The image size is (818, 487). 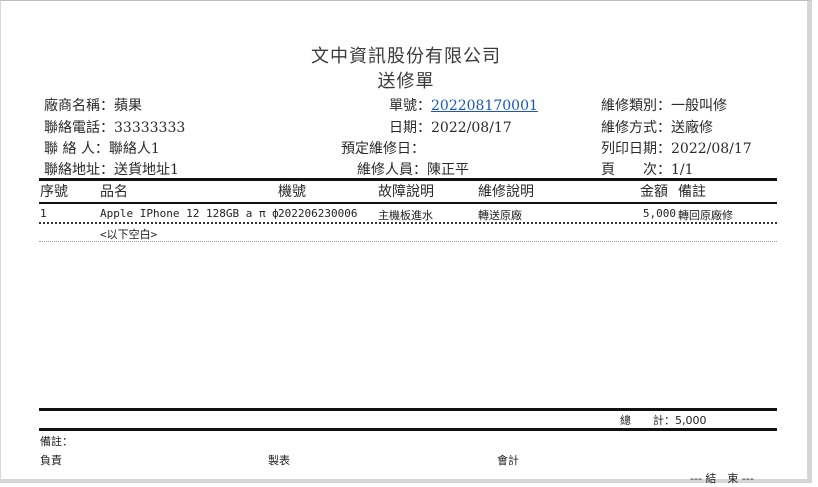 What do you see at coordinates (279, 460) in the screenshot?
I see `prepared-label: 製表` at bounding box center [279, 460].